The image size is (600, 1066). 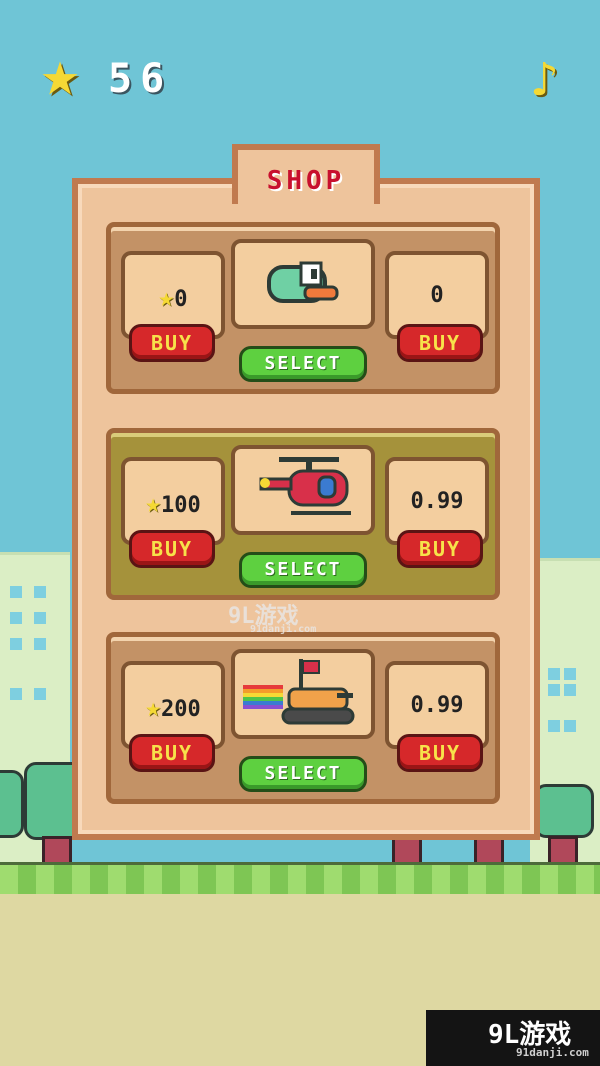 I want to click on star-price: 100, so click(x=180, y=505).